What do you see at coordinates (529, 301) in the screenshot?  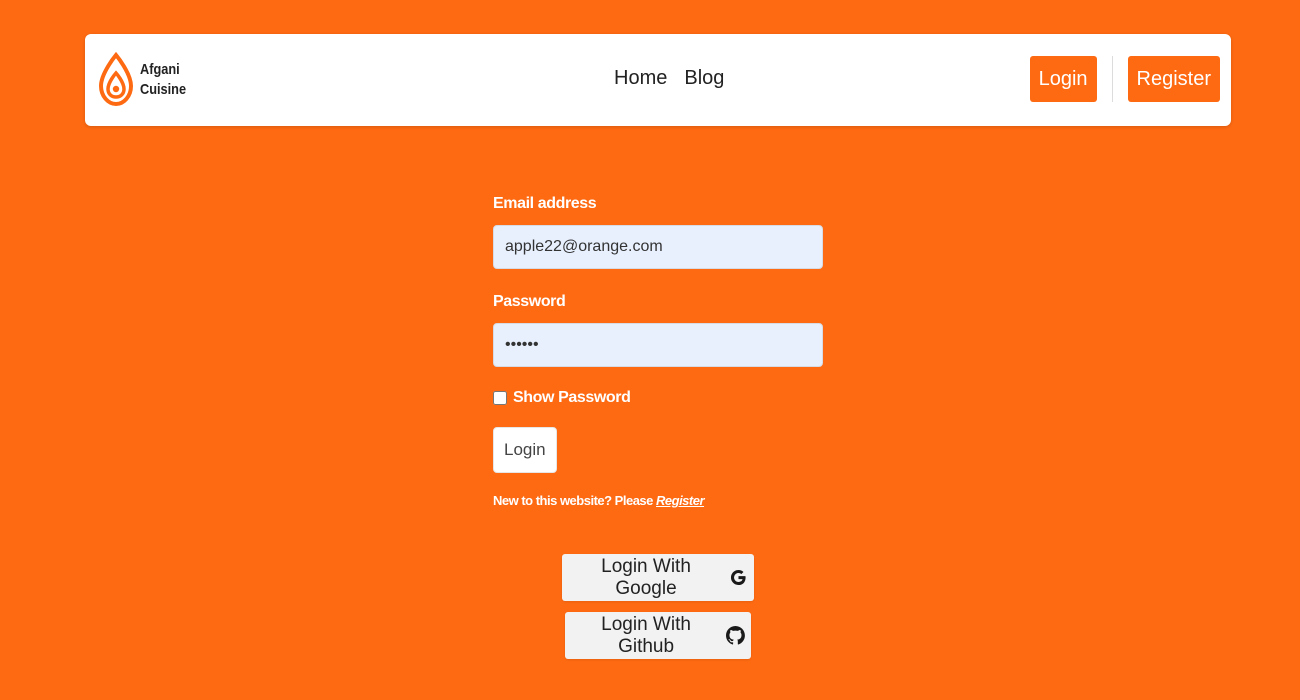 I see `password-label: Password` at bounding box center [529, 301].